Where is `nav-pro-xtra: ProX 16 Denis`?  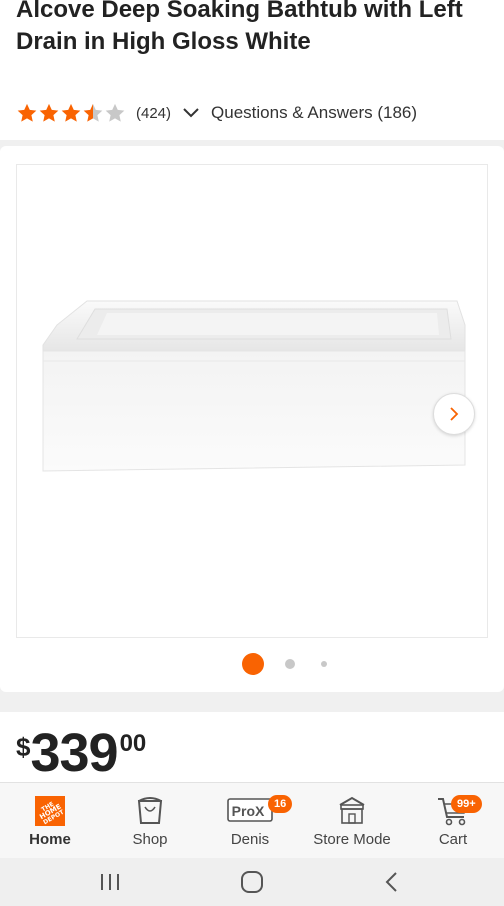 nav-pro-xtra: ProX 16 Denis is located at coordinates (250, 821).